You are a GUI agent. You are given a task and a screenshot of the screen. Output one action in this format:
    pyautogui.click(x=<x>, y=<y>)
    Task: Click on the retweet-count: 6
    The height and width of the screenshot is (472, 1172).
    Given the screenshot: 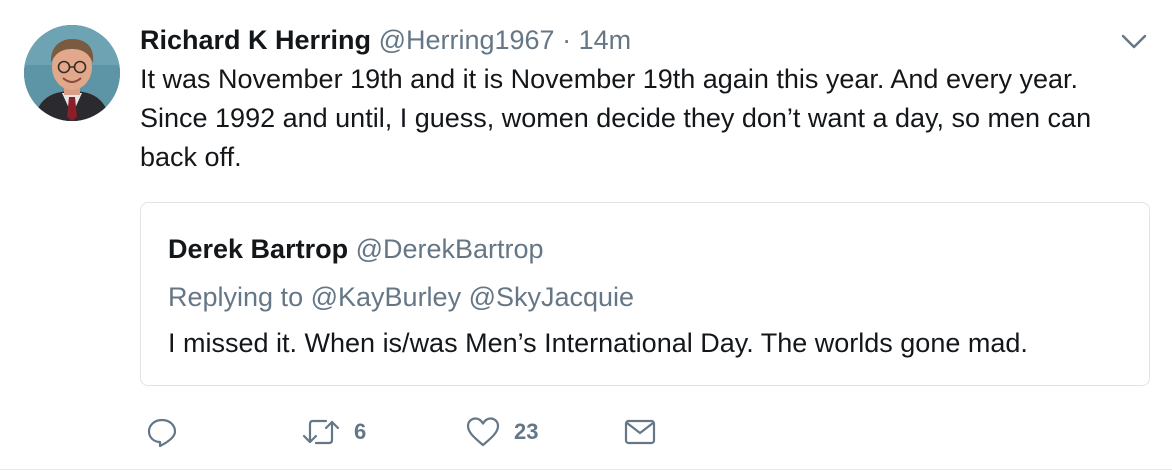 What is the action you would take?
    pyautogui.click(x=360, y=431)
    